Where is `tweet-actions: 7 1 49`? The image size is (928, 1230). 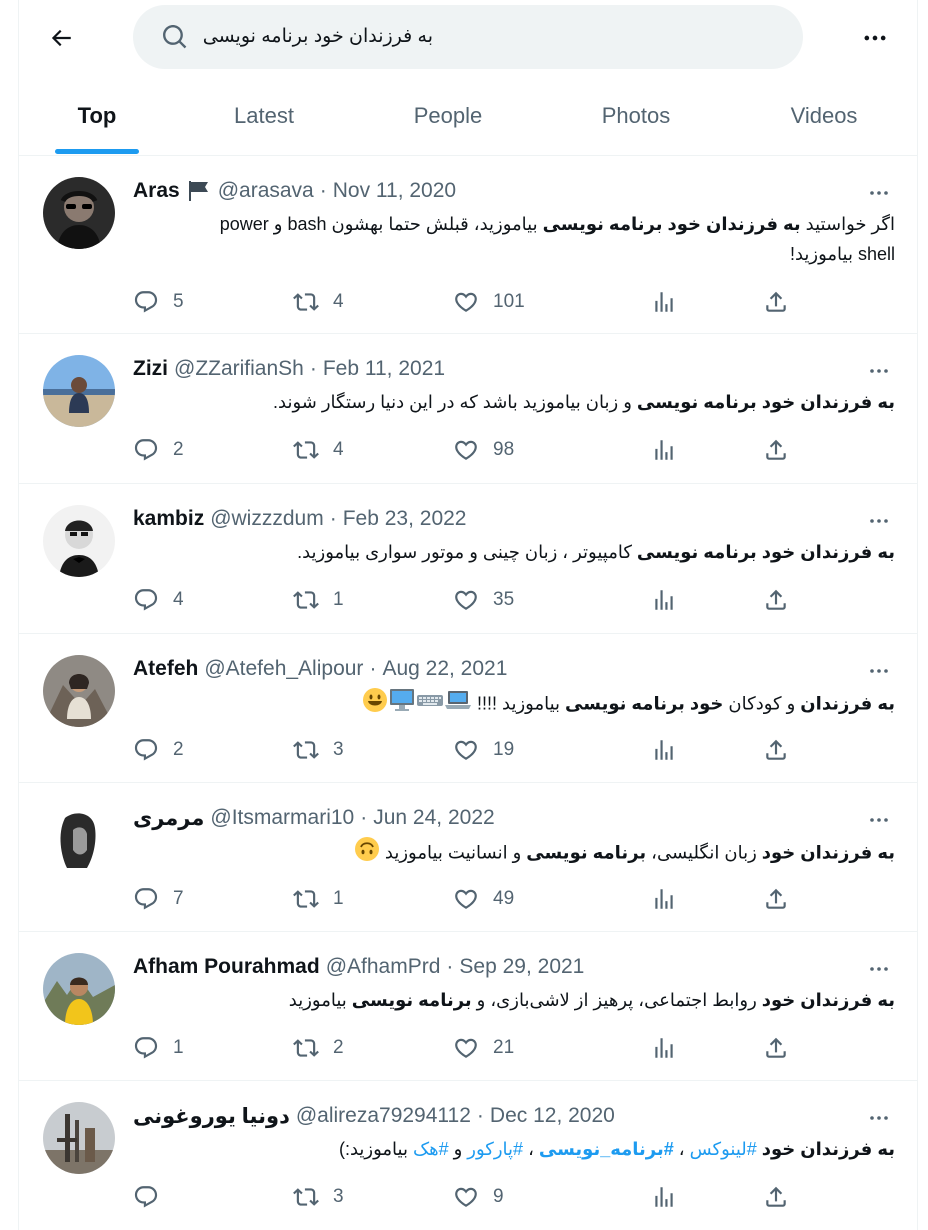
tweet-actions: 7 1 49 is located at coordinates (525, 899).